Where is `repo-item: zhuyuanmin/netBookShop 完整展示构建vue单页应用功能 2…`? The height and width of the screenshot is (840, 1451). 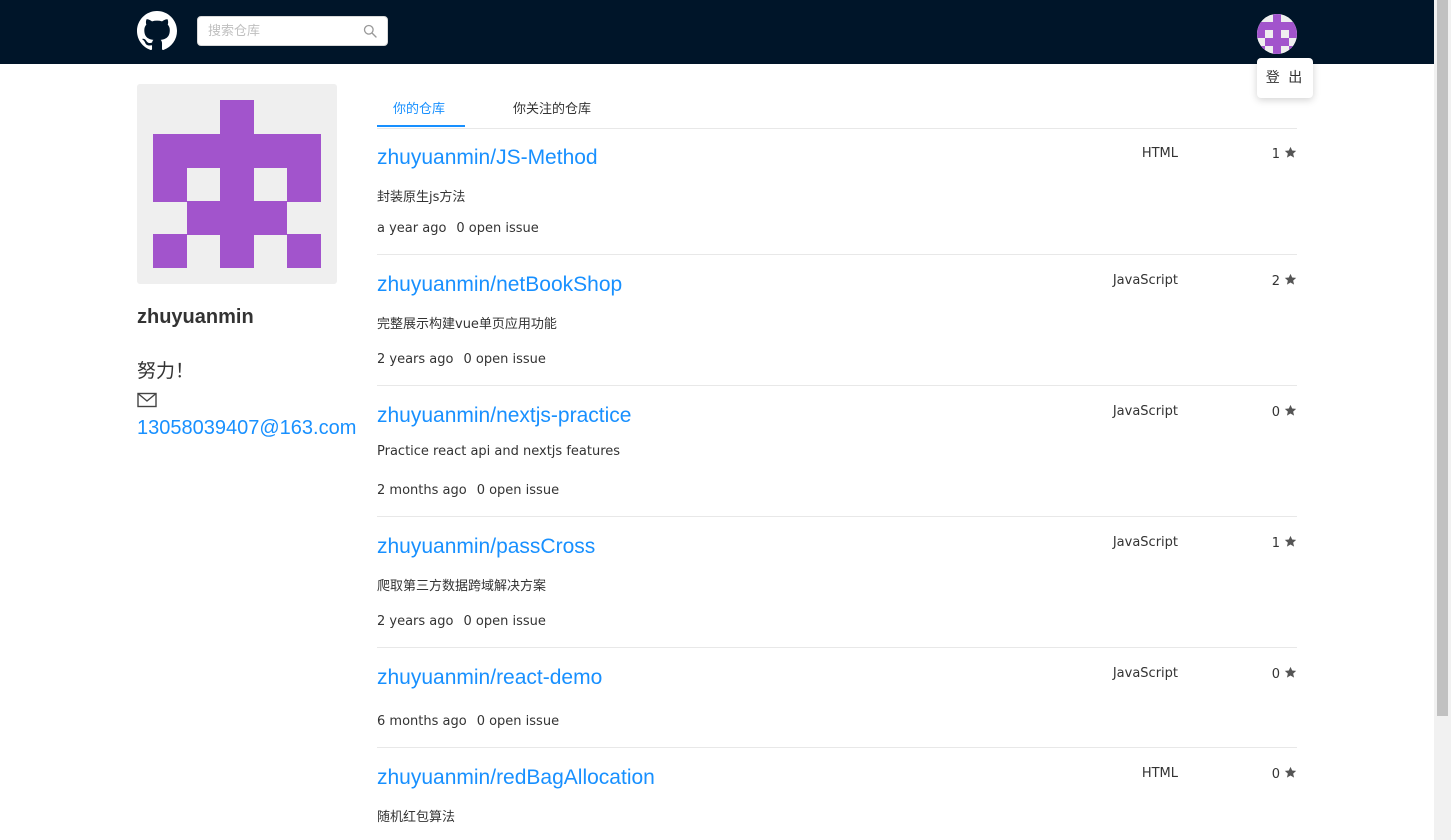 repo-item: zhuyuanmin/netBookShop 完整展示构建vue单页应用功能 2… is located at coordinates (837, 320).